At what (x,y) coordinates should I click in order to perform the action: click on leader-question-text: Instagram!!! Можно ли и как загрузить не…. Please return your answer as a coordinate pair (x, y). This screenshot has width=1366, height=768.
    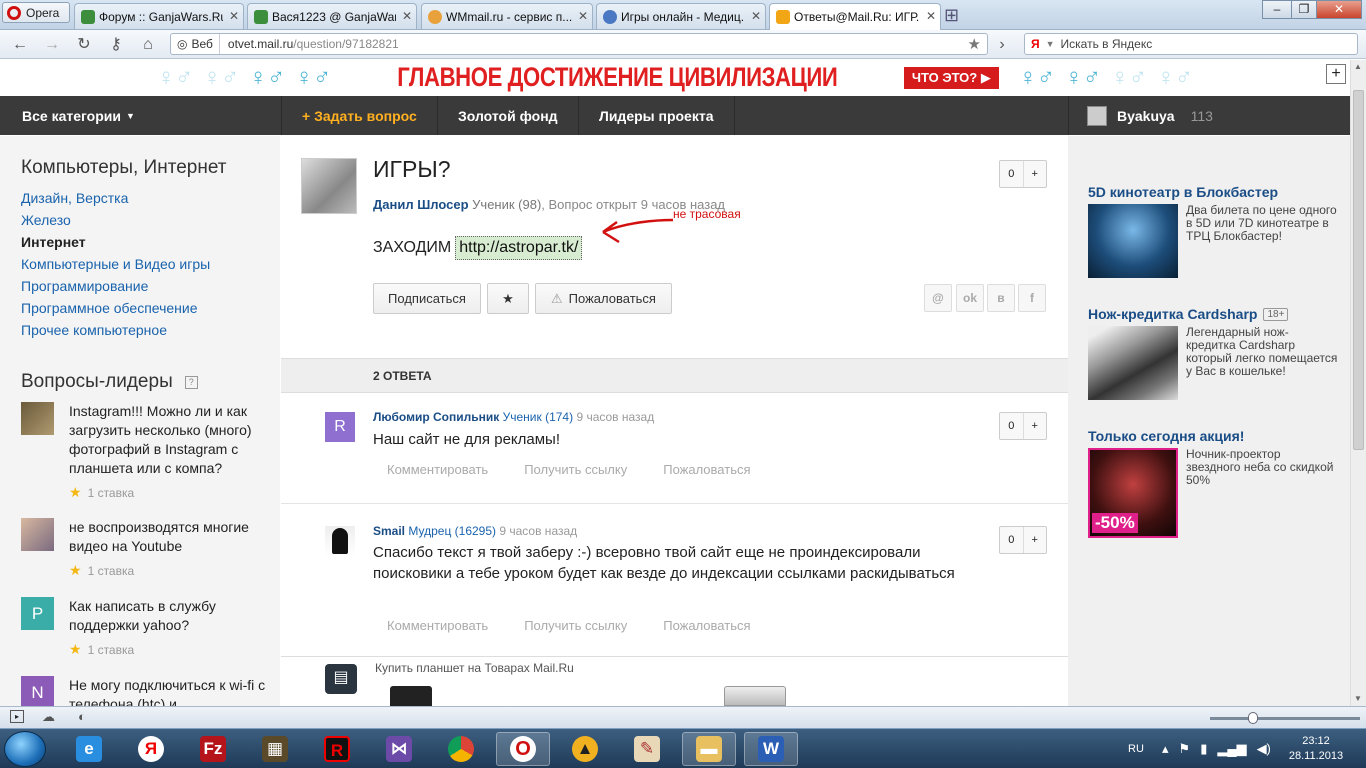
    Looking at the image, I should click on (170, 440).